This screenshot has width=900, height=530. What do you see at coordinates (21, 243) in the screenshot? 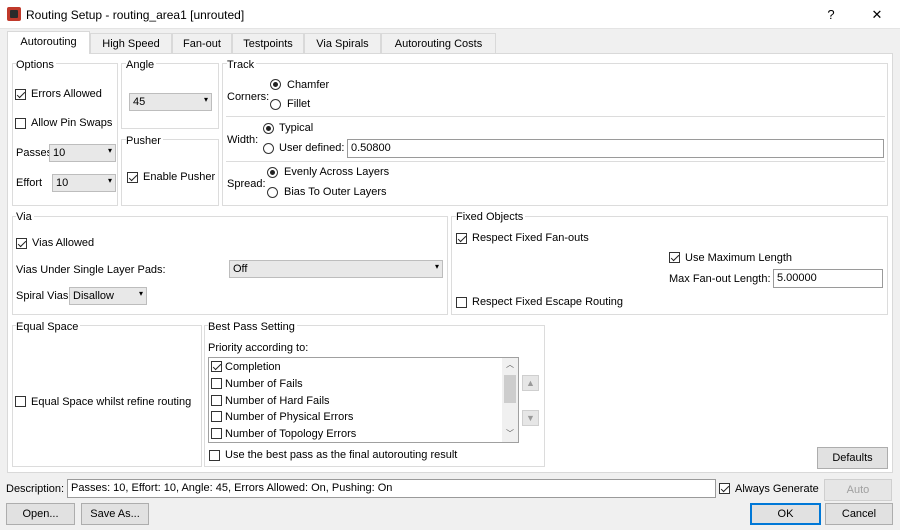
I see `vias-allowed-checkbox` at bounding box center [21, 243].